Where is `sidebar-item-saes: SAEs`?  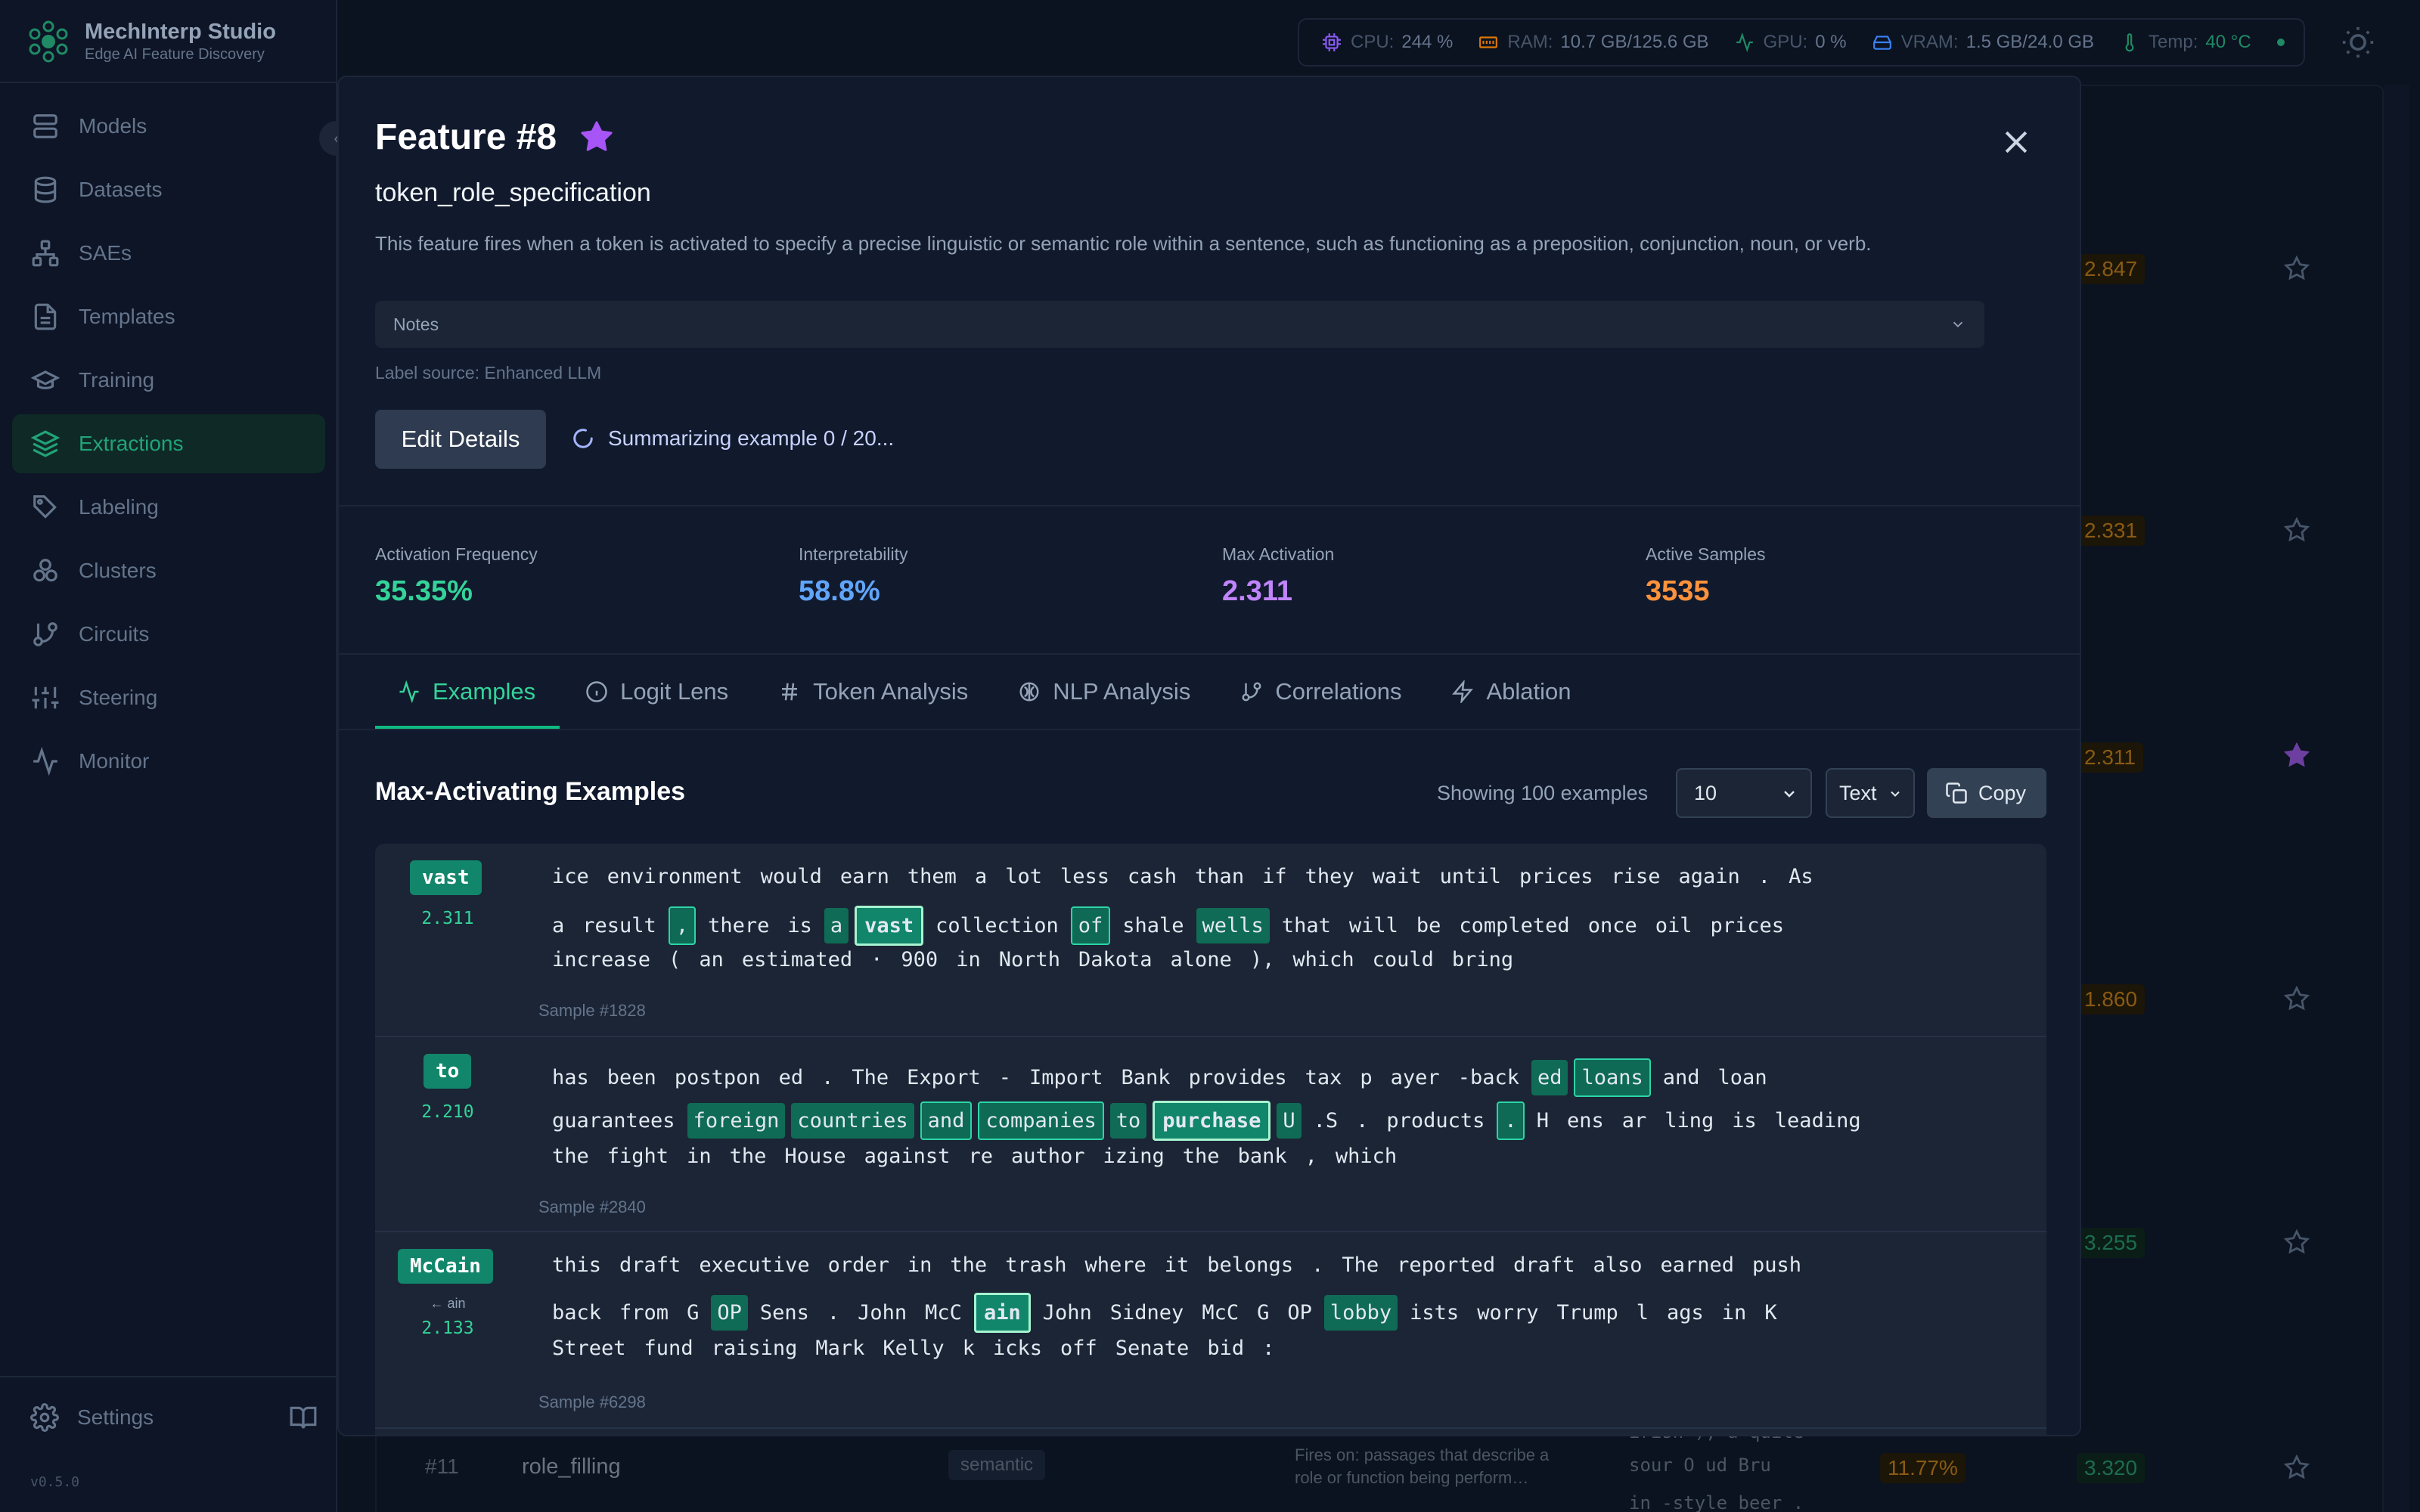 sidebar-item-saes: SAEs is located at coordinates (168, 253).